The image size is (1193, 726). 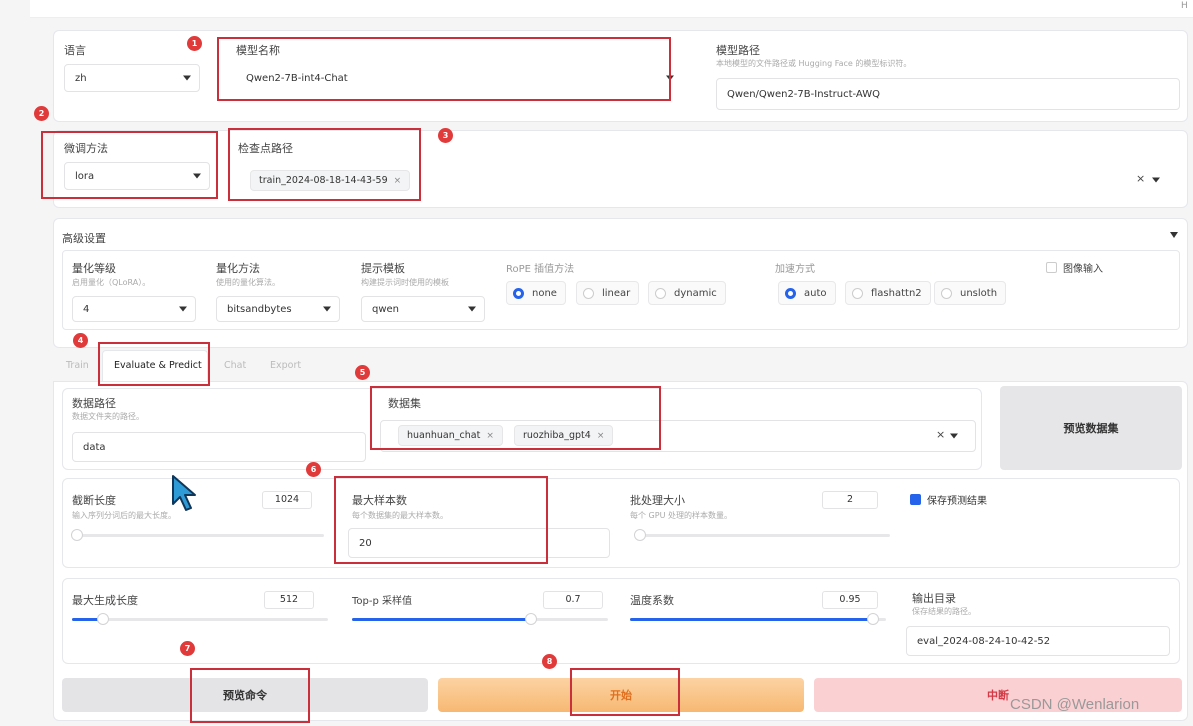 I want to click on booster-option-auto: auto, so click(x=807, y=293).